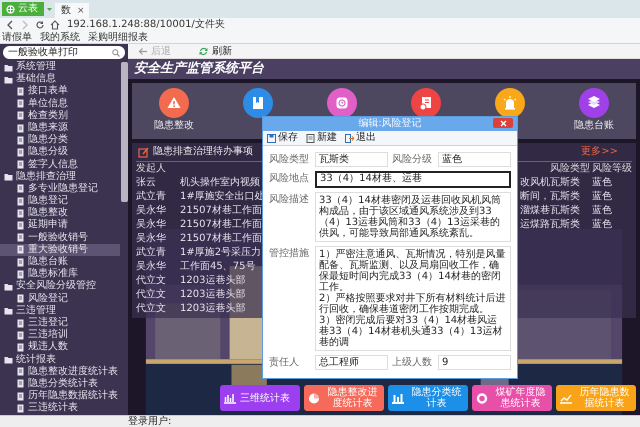  Describe the element at coordinates (64, 52) in the screenshot. I see `search-field: 一般验收单打印` at that location.